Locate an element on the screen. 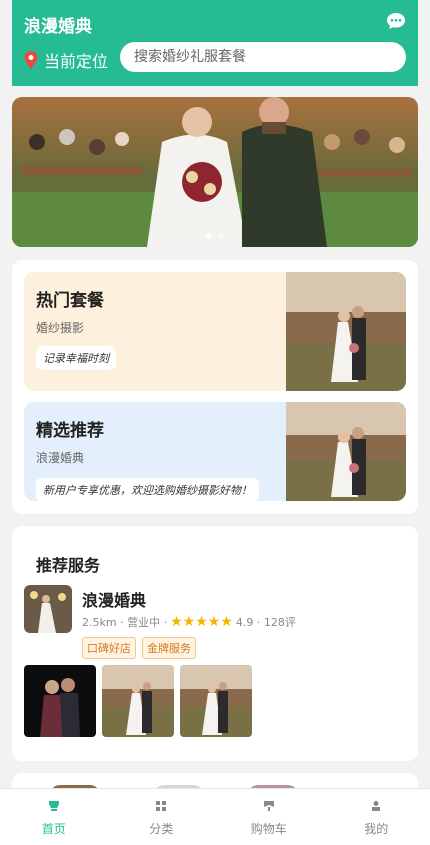 The height and width of the screenshot is (845, 430). search-input is located at coordinates (263, 57).